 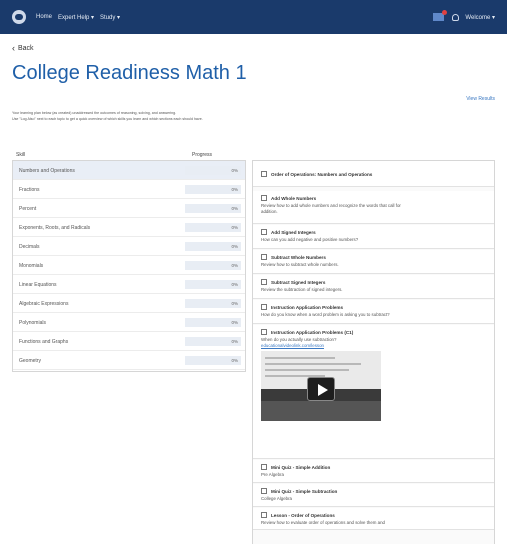 What do you see at coordinates (440, 15) in the screenshot?
I see `flag-icon` at bounding box center [440, 15].